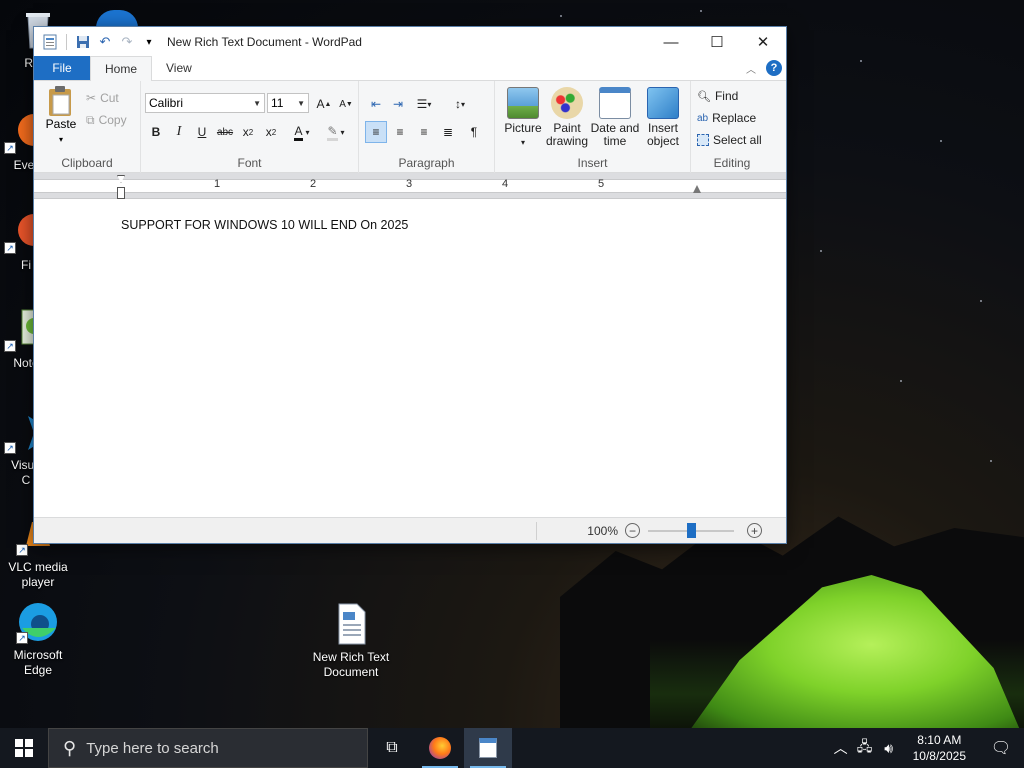 The height and width of the screenshot is (768, 1024). What do you see at coordinates (179, 68) in the screenshot?
I see `tab-view: View` at bounding box center [179, 68].